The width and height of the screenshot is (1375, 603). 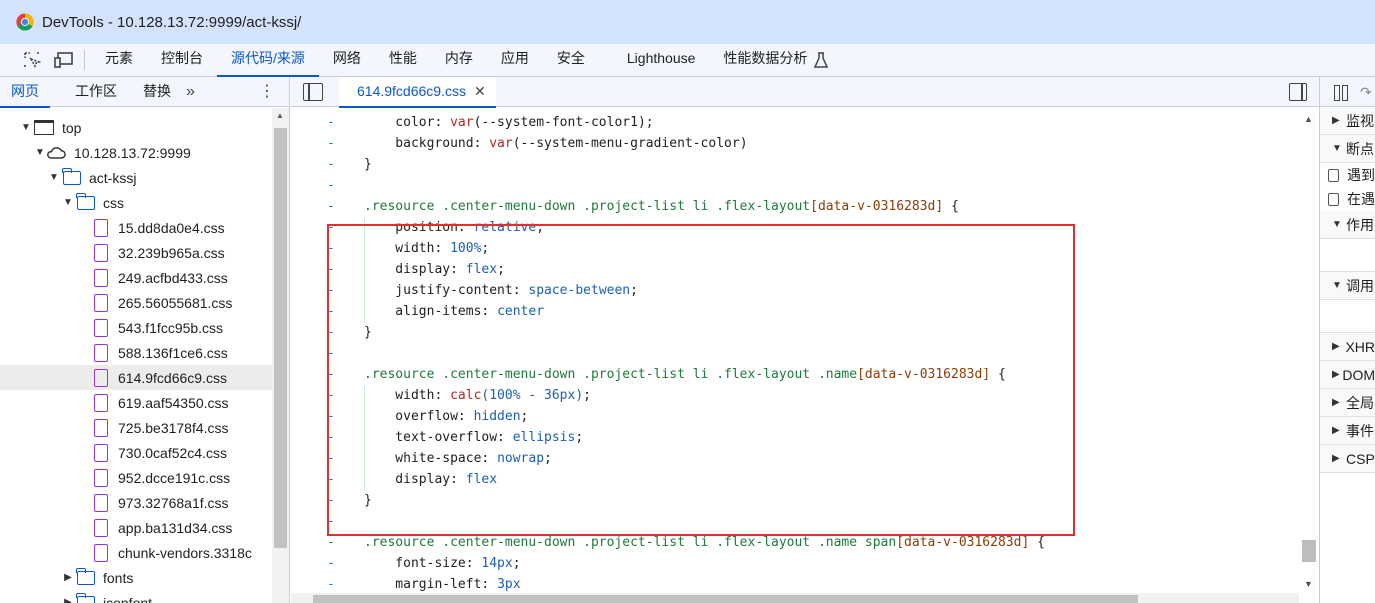 What do you see at coordinates (136, 596) in the screenshot?
I see `tree-node-iconfont-folder: ▶ iconfont` at bounding box center [136, 596].